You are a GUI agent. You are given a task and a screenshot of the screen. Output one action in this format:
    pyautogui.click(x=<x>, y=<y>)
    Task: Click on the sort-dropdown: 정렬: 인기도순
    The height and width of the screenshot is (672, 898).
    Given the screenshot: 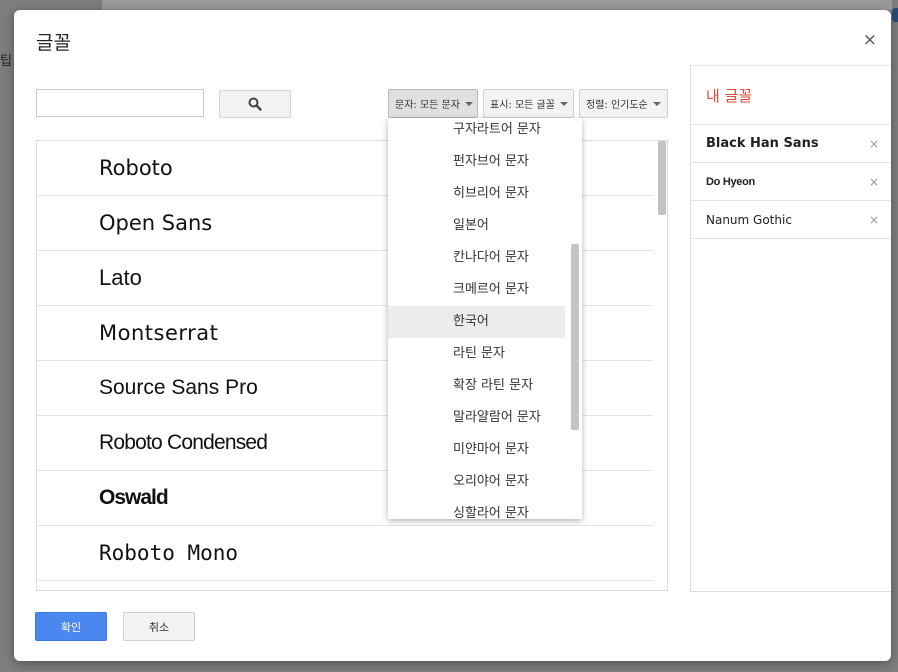 What is the action you would take?
    pyautogui.click(x=623, y=103)
    